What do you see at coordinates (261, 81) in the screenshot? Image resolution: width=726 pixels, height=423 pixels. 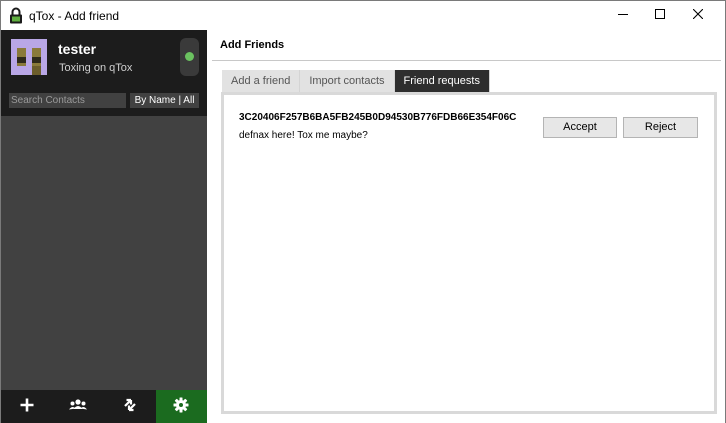 I see `tab-add-a-friend: Add a friend` at bounding box center [261, 81].